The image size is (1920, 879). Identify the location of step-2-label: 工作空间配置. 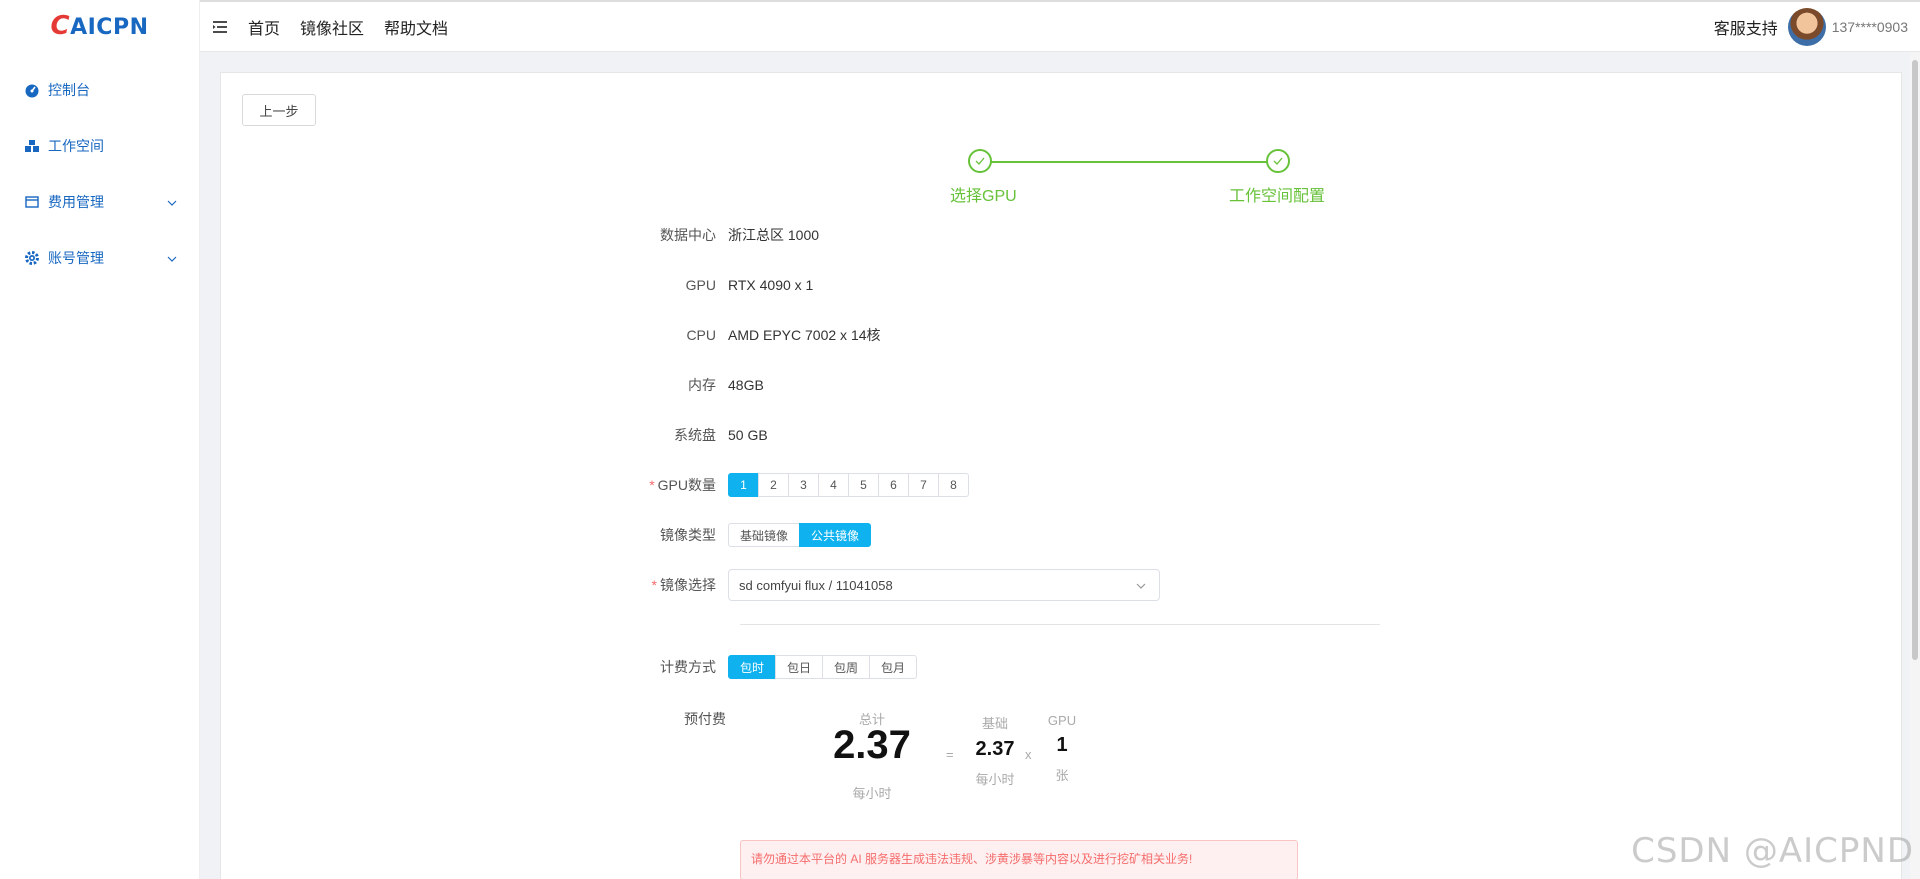
(1277, 196).